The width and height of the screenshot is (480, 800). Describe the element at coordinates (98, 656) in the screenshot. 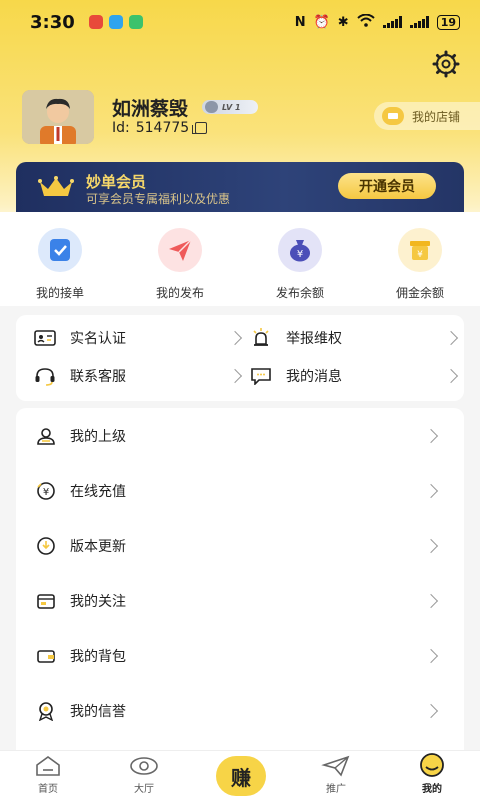

I see `menu-item-label: 我的背包` at that location.